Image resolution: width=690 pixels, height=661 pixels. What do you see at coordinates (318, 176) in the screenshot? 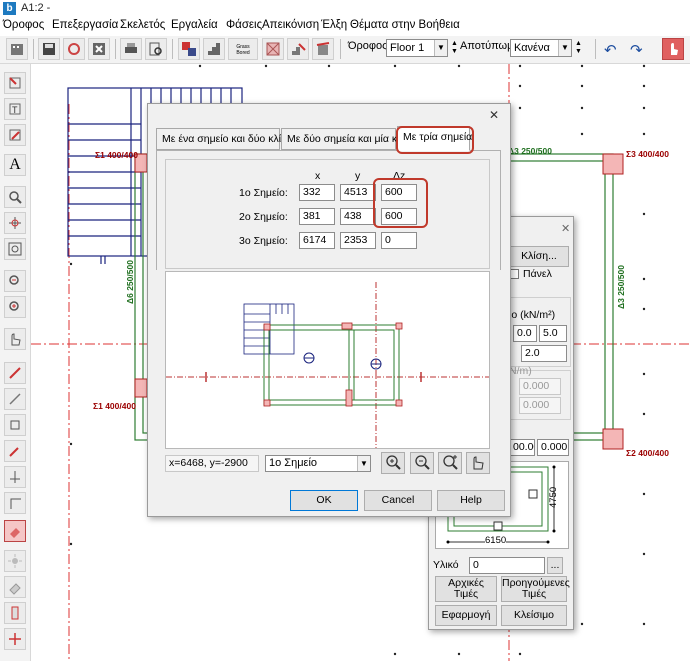
I see `column-x-header: x` at bounding box center [318, 176].